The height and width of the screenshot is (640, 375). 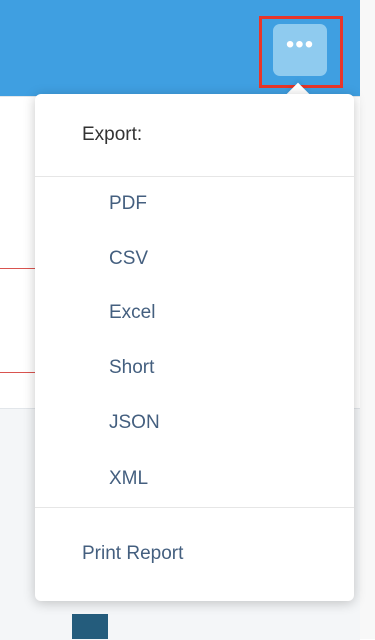 What do you see at coordinates (367, 319) in the screenshot?
I see `background-scroll-area` at bounding box center [367, 319].